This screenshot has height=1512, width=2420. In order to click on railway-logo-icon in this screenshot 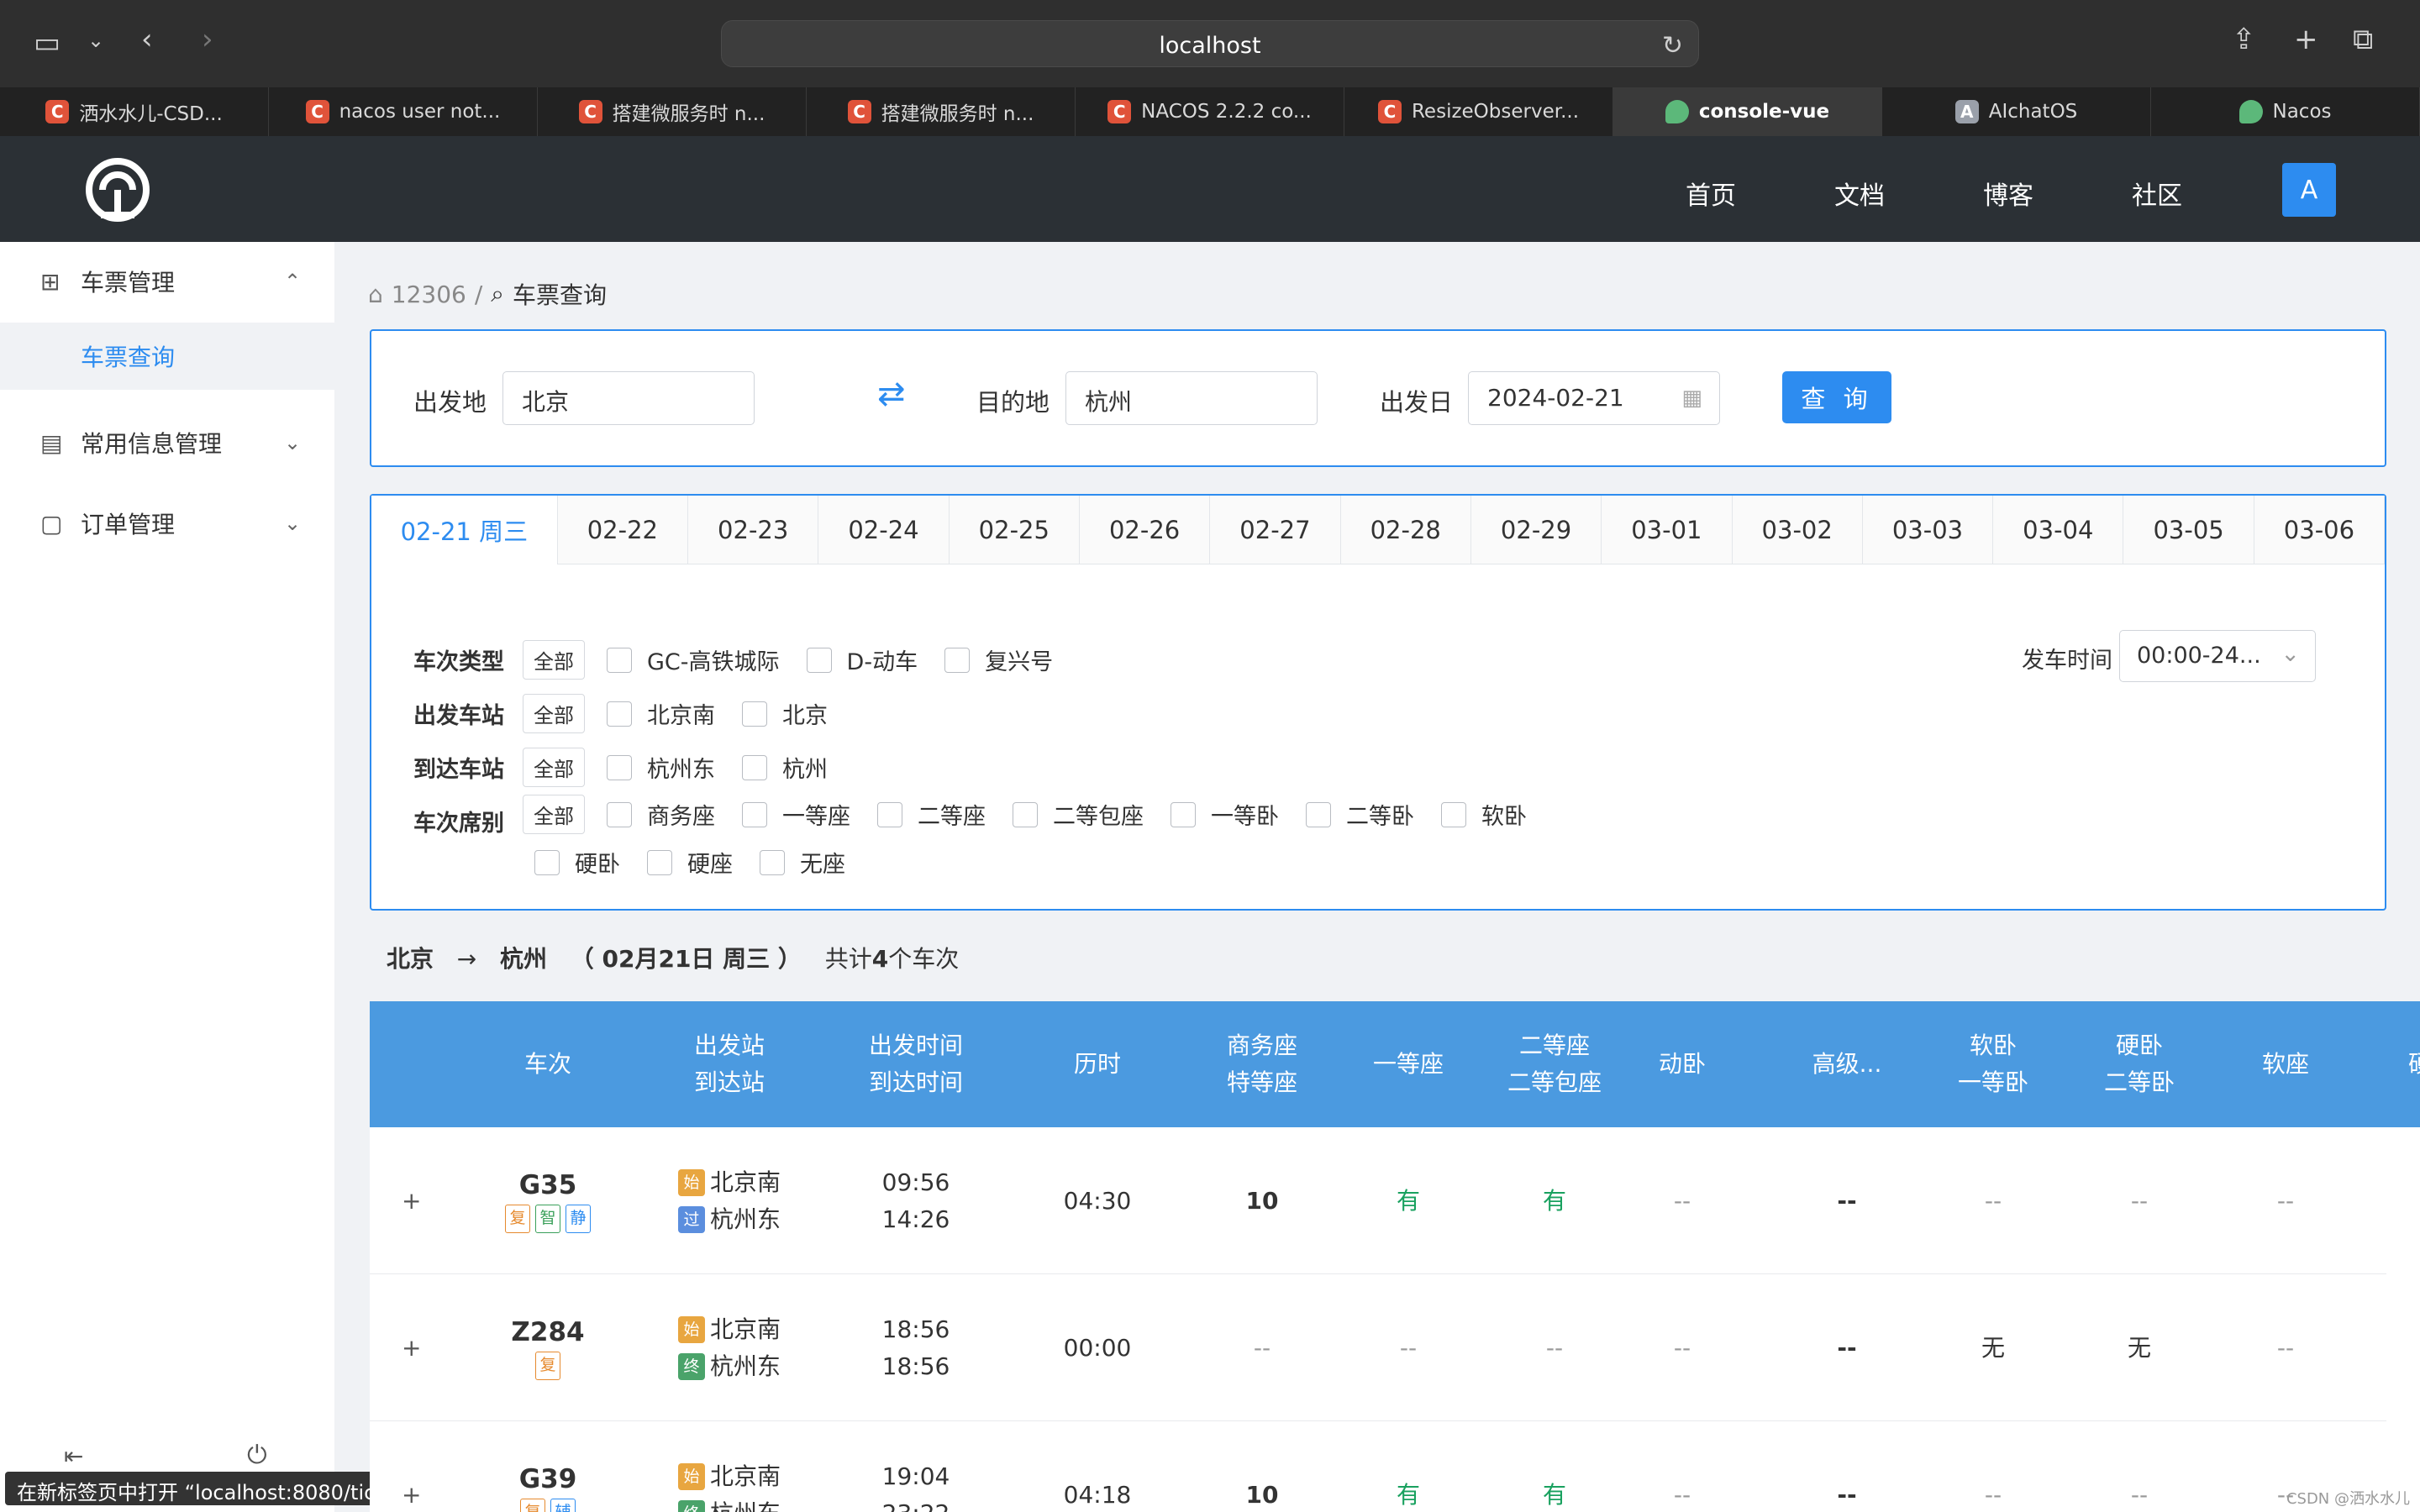, I will do `click(117, 189)`.